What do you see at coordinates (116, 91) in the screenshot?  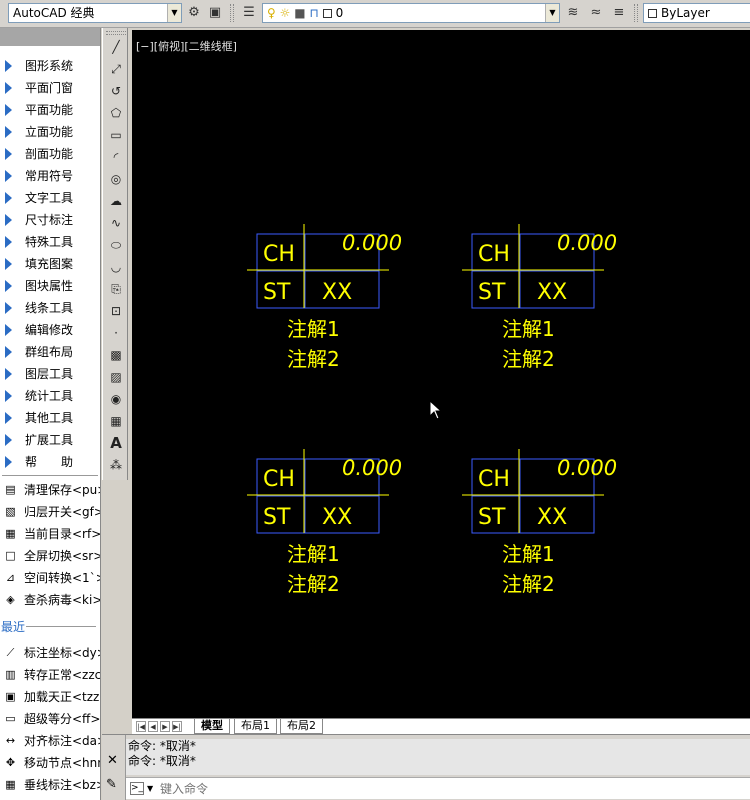 I see `polyline-icon: ↺` at bounding box center [116, 91].